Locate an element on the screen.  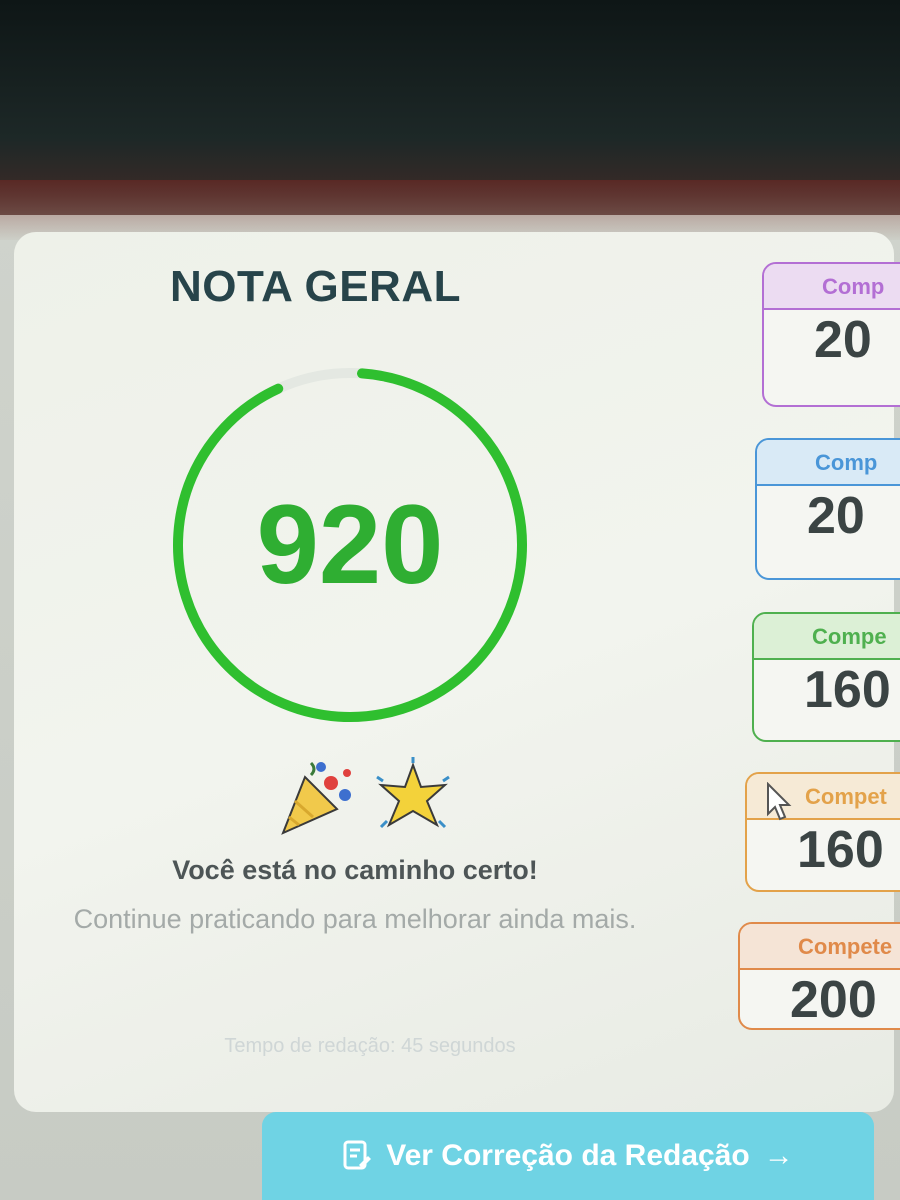
view-correction-label: Ver Correção da Redação is located at coordinates (568, 1155).